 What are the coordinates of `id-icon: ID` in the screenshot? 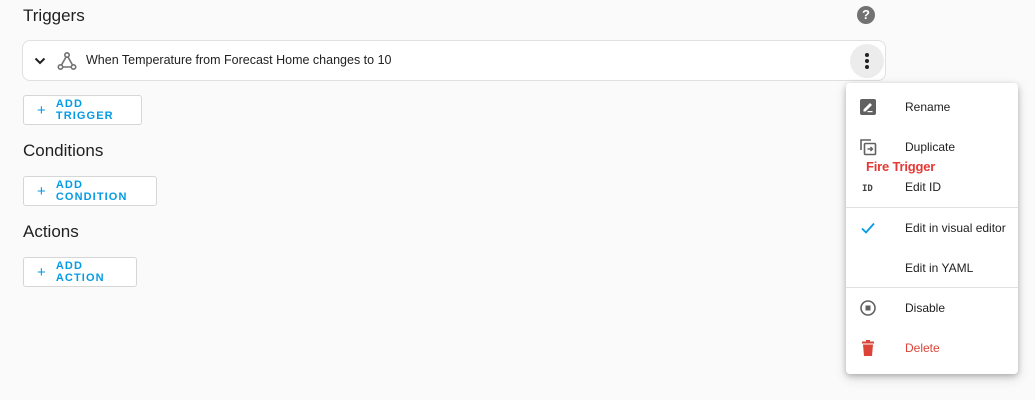 It's located at (867, 189).